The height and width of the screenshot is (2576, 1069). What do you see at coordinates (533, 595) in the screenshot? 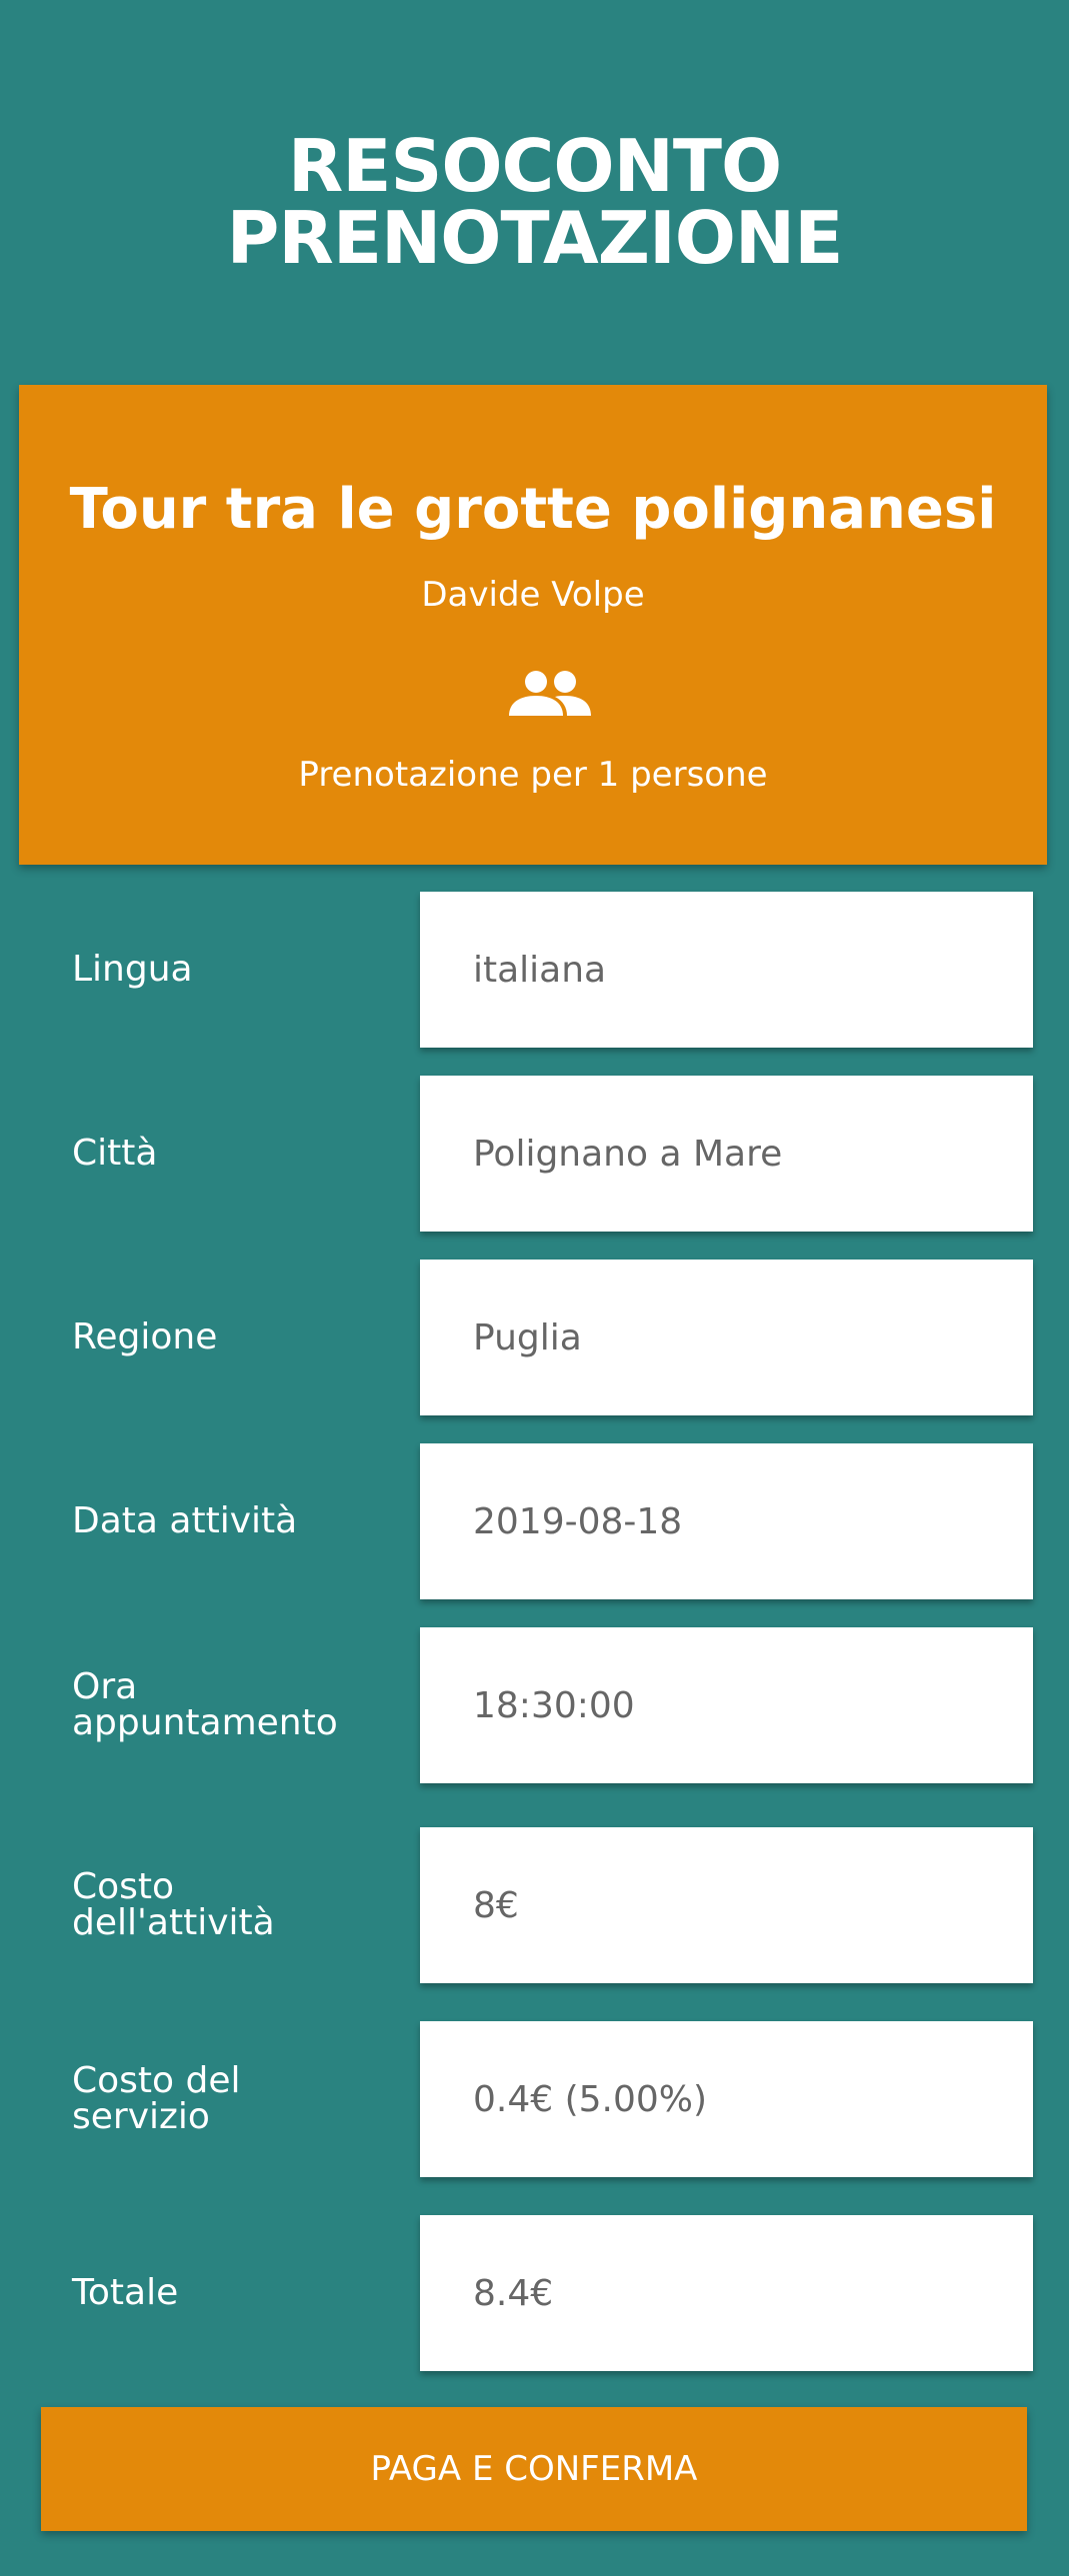
I see `guide-name: Davide Volpe` at bounding box center [533, 595].